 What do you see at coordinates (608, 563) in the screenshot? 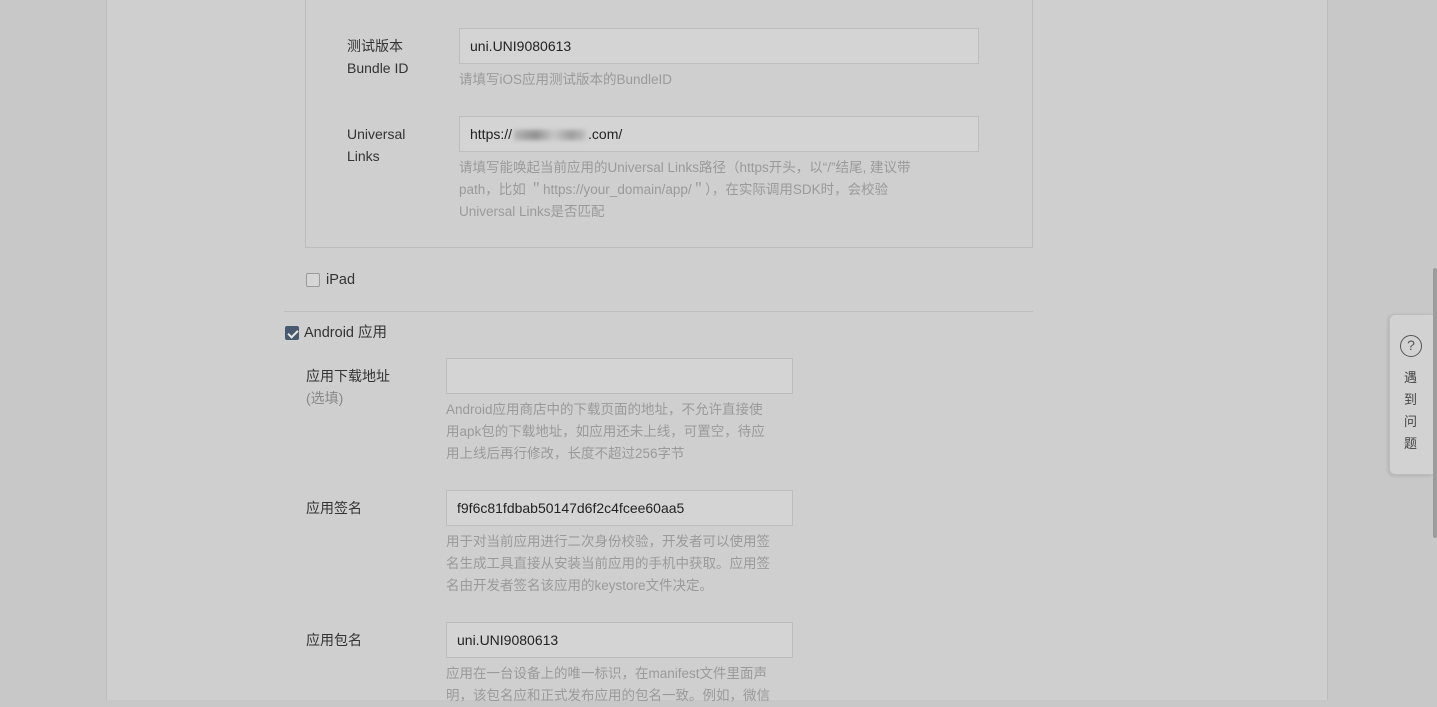
I see `signature-hint-line2: 名生成工具直接从安装当前应用的手机中获取。应用签` at bounding box center [608, 563].